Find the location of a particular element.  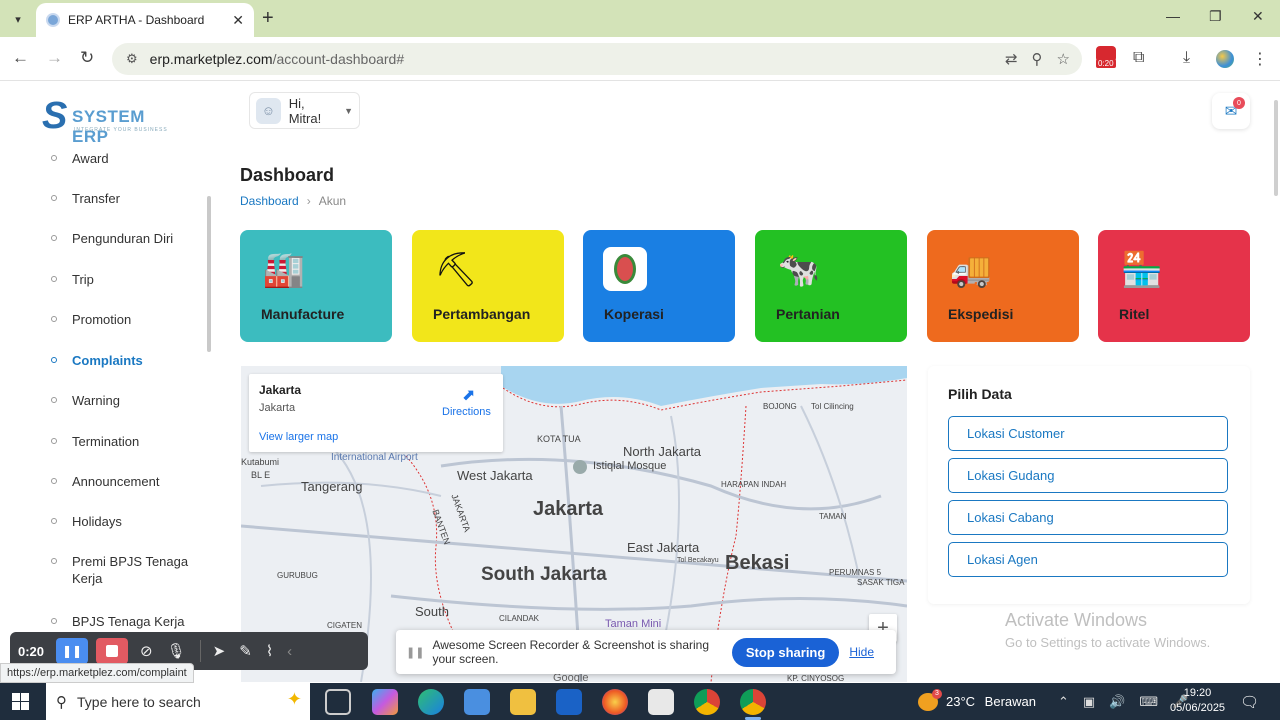

stop-recording-button is located at coordinates (112, 651).